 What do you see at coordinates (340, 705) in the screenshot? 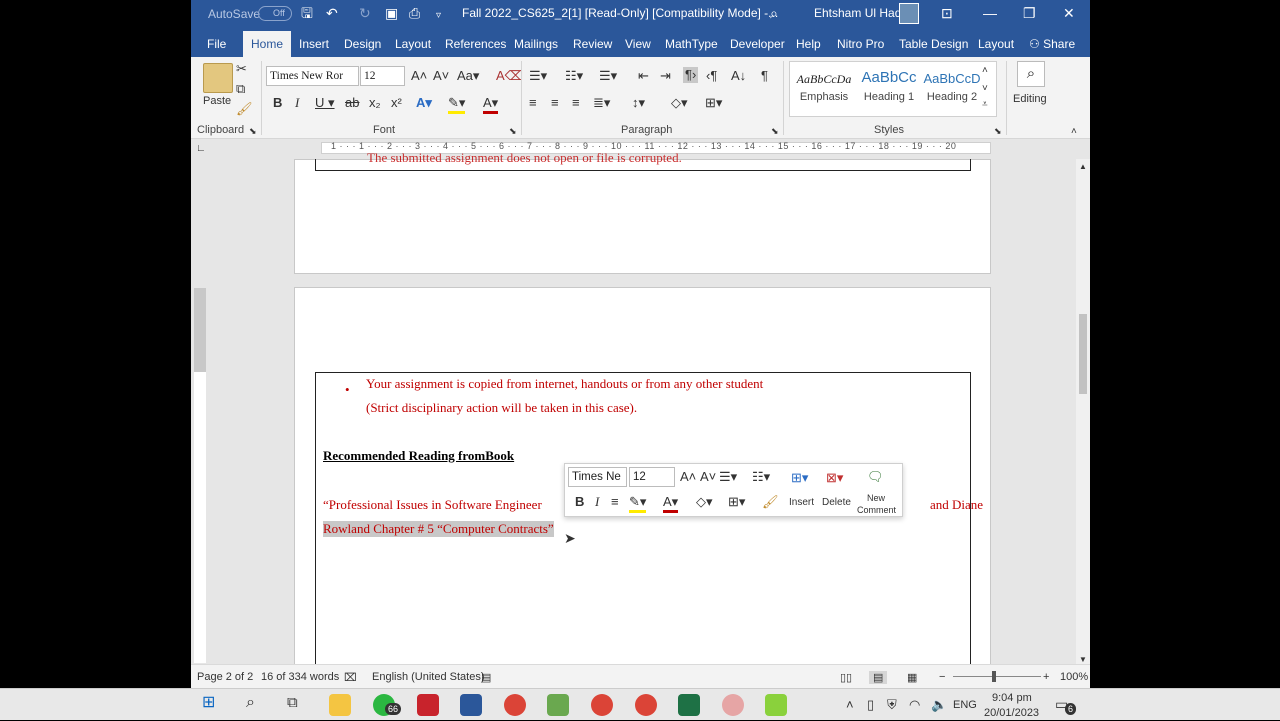
I see `file-explorer-icon` at bounding box center [340, 705].